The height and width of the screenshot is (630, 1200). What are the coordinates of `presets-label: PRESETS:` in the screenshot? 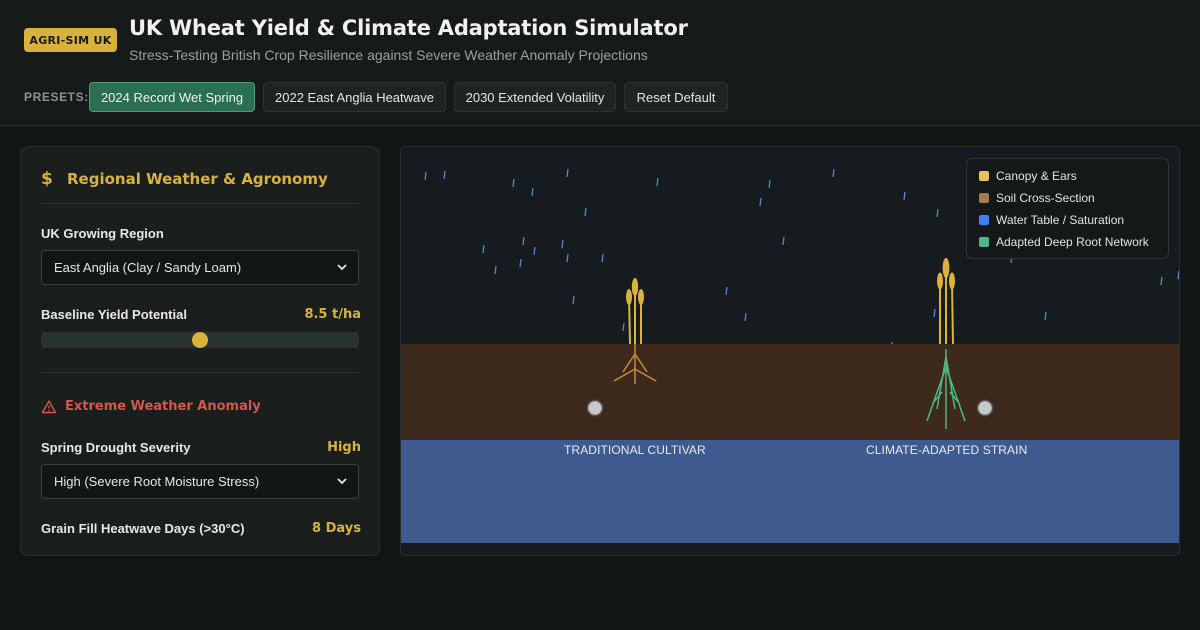 It's located at (56, 97).